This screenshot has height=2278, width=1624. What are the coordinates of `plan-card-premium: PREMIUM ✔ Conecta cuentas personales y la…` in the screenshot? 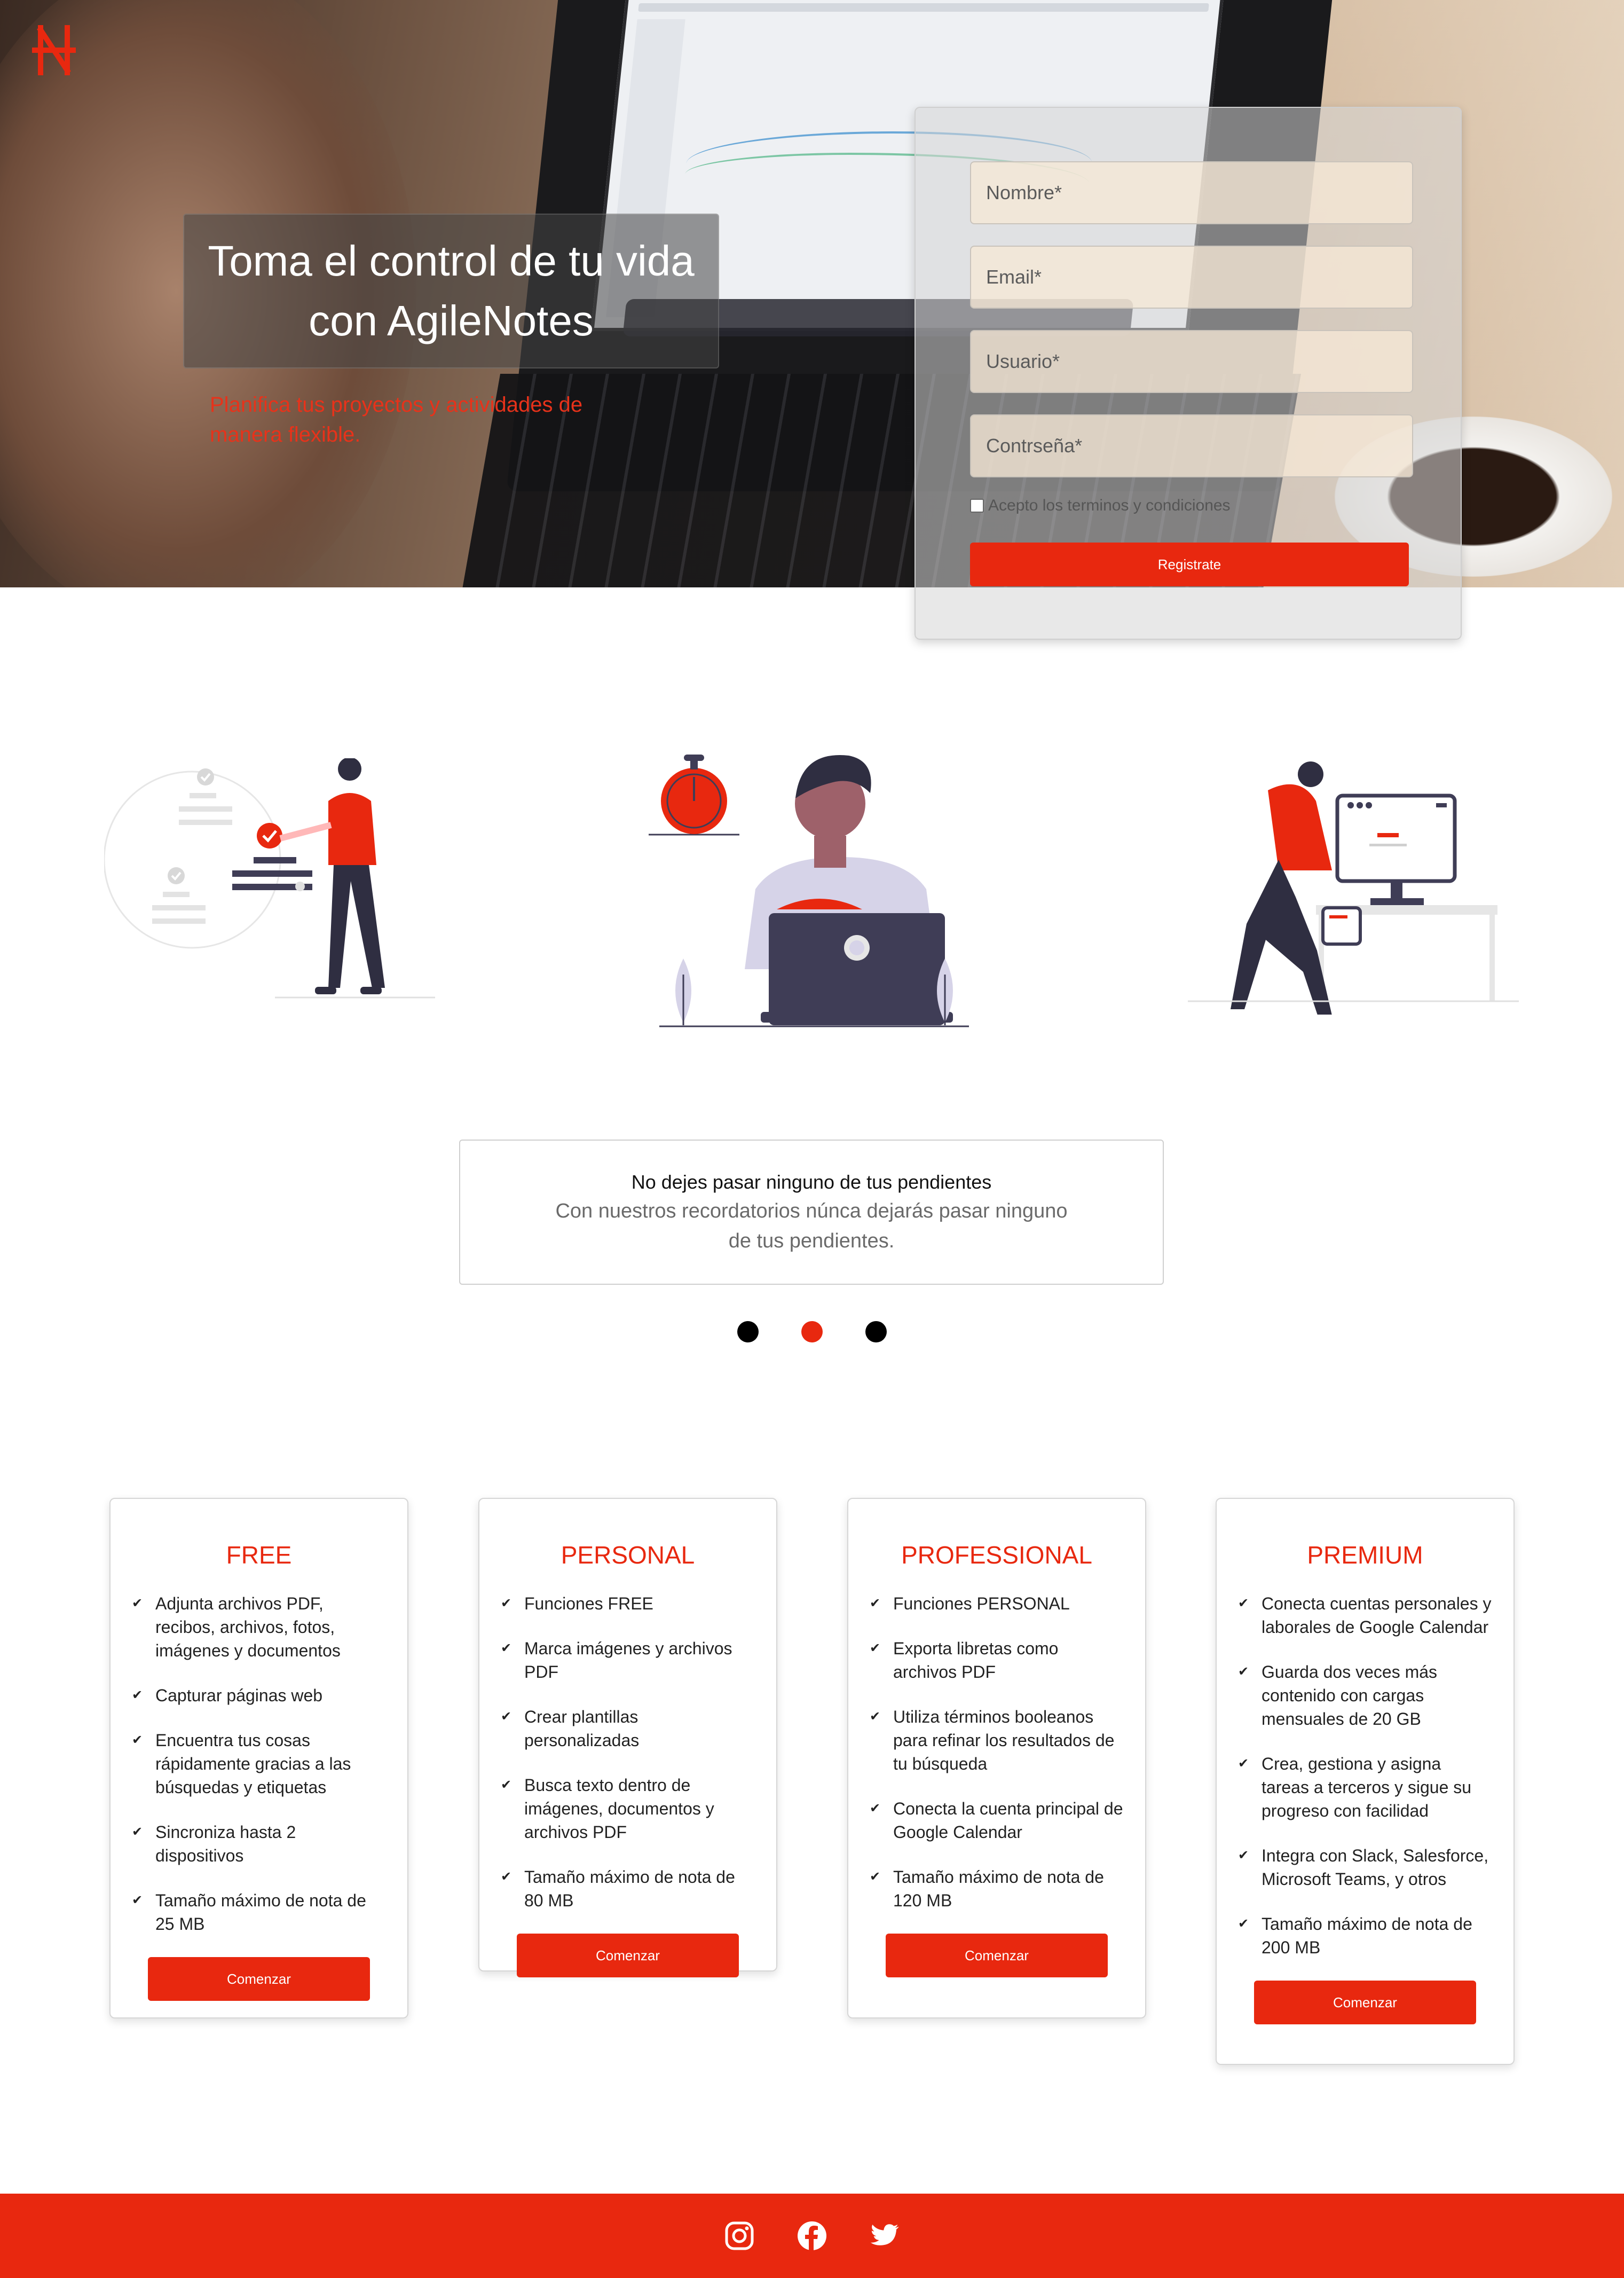 It's located at (1365, 1782).